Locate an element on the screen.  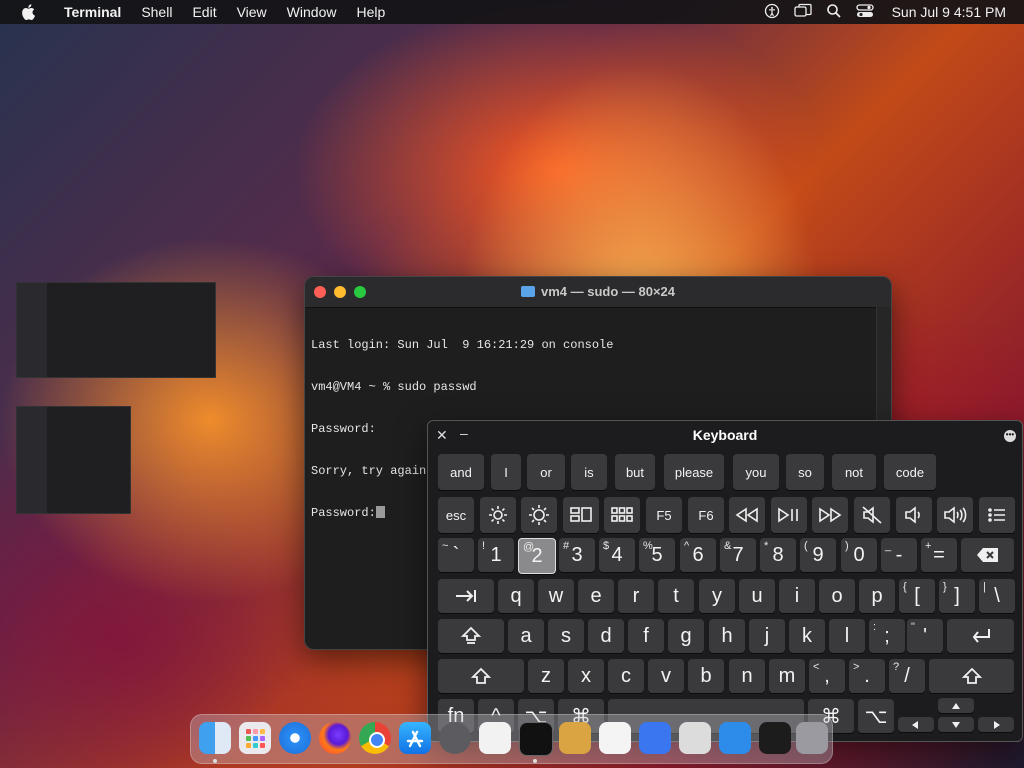
punctuation-key: ' " is located at coordinates (925, 636).